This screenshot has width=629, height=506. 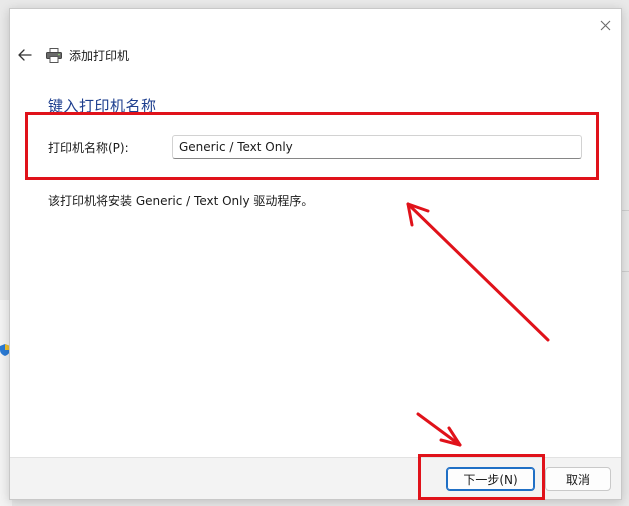 I want to click on wizard-titlebar: 添加打印机, so click(x=72, y=55).